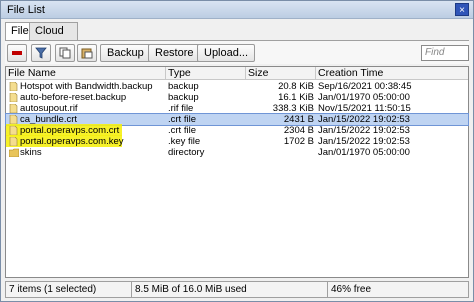 Image resolution: width=474 pixels, height=302 pixels. I want to click on cell-file-name: skins, so click(31, 152).